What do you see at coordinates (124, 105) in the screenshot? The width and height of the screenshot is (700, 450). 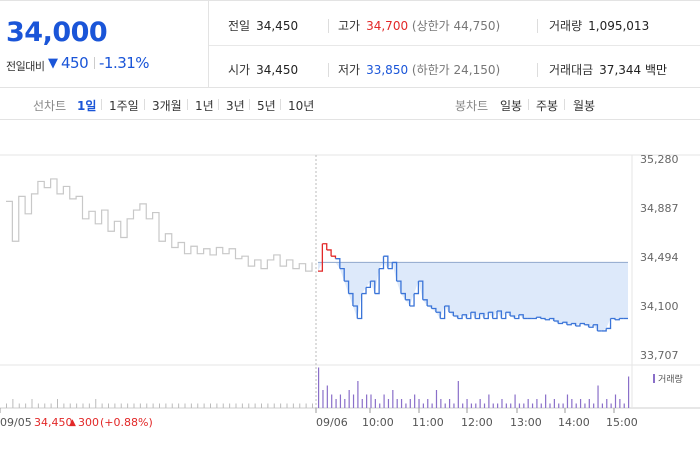 I see `tab-1-week: 1주일` at bounding box center [124, 105].